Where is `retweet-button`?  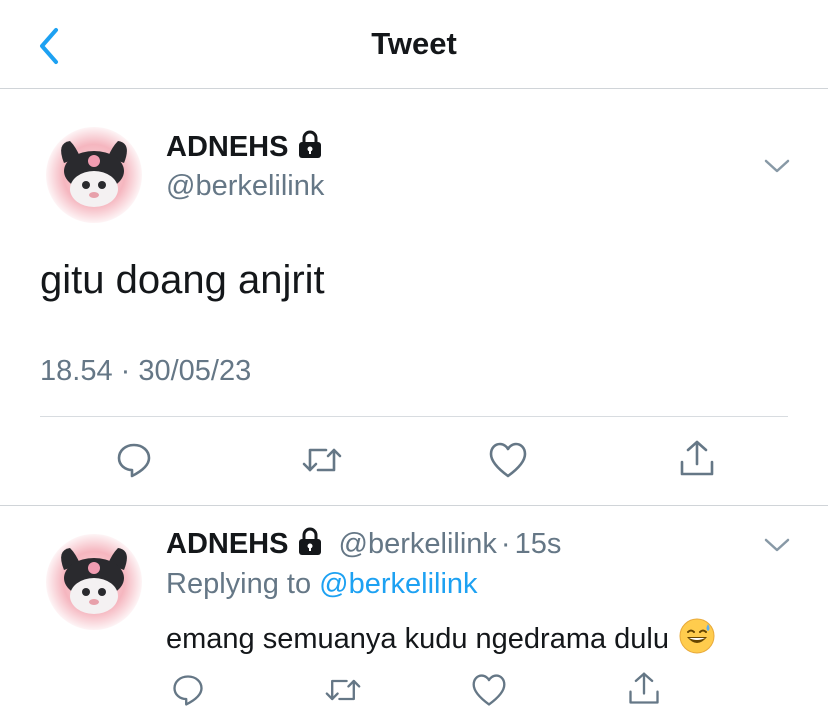 retweet-button is located at coordinates (322, 462).